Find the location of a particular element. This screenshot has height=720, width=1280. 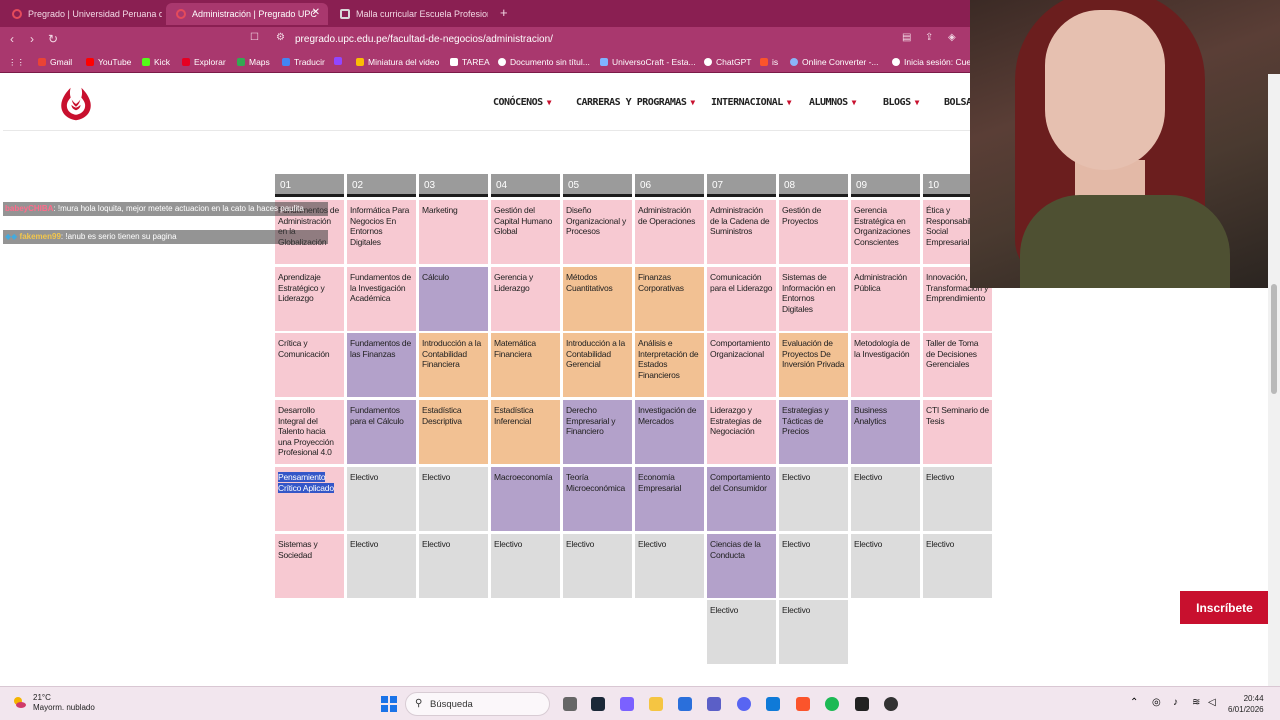

spotify-icon is located at coordinates (832, 704).